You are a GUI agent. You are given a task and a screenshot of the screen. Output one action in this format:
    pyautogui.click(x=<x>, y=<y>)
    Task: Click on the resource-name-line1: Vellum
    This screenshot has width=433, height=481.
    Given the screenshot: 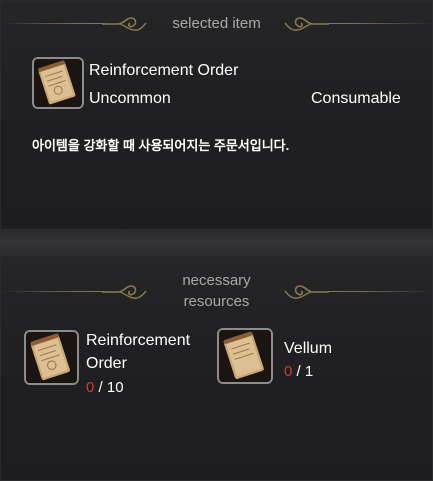 What is the action you would take?
    pyautogui.click(x=308, y=348)
    